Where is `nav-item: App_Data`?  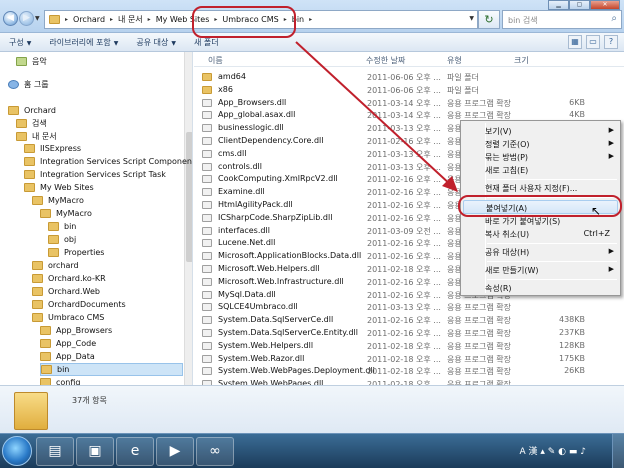
nav-item: App_Data is located at coordinates (67, 356).